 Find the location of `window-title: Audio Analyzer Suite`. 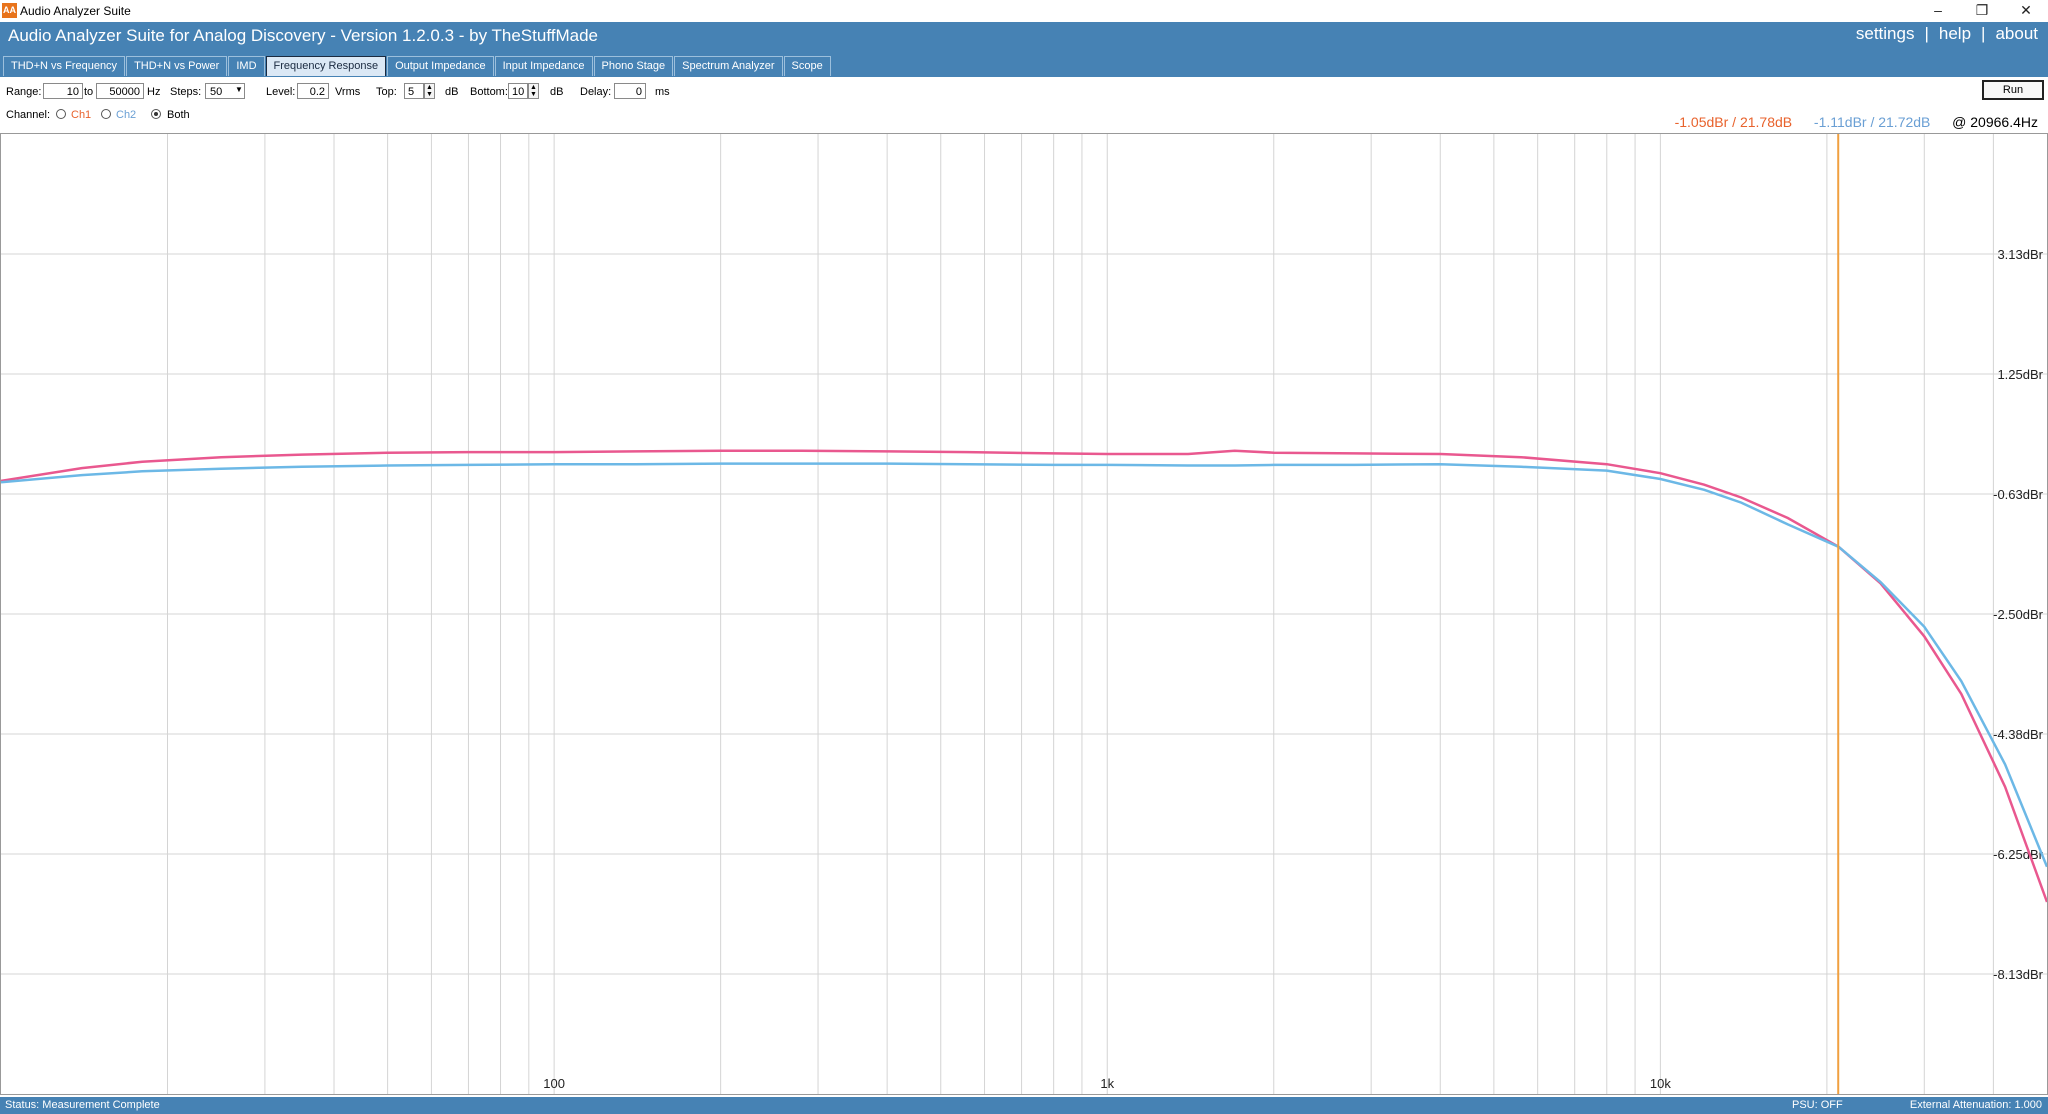

window-title: Audio Analyzer Suite is located at coordinates (75, 11).